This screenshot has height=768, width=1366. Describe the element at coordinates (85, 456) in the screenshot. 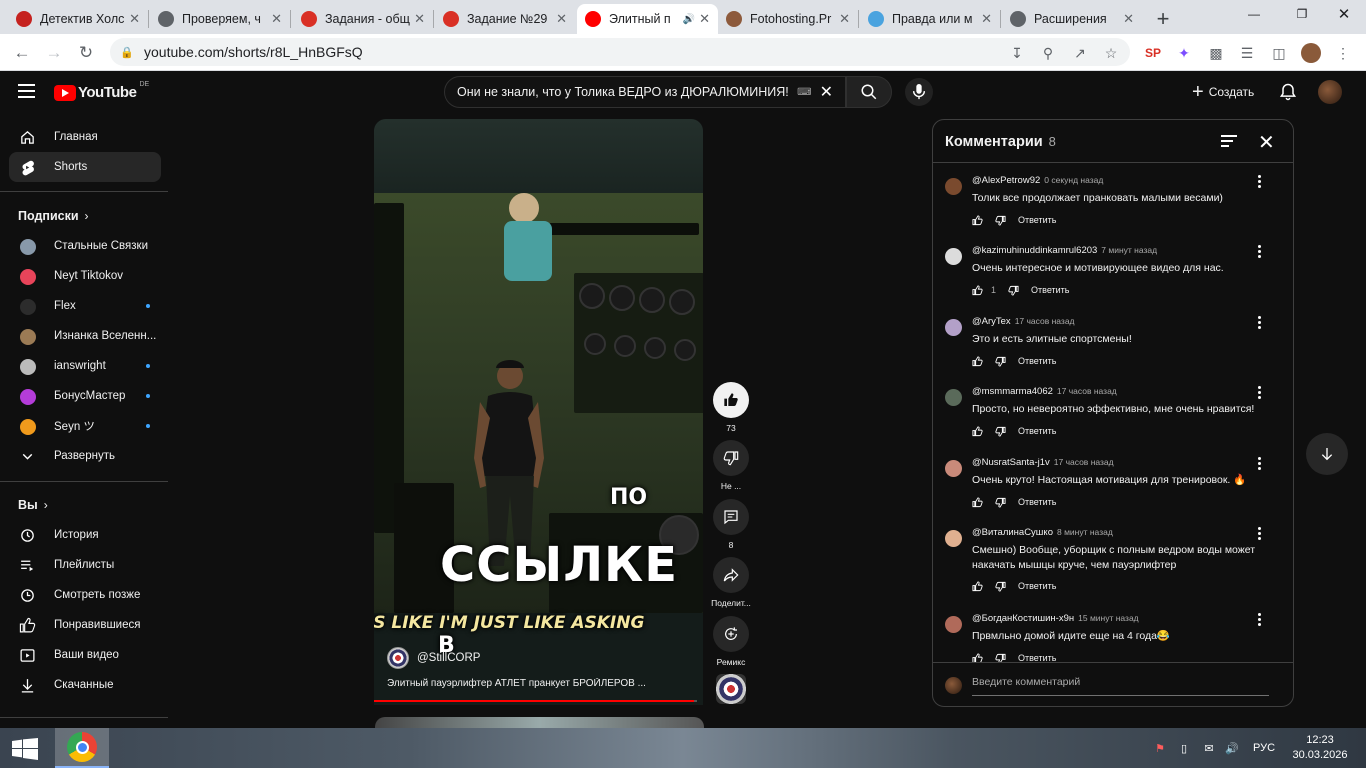

I see `expand-subscriptions-button: Развернуть` at that location.